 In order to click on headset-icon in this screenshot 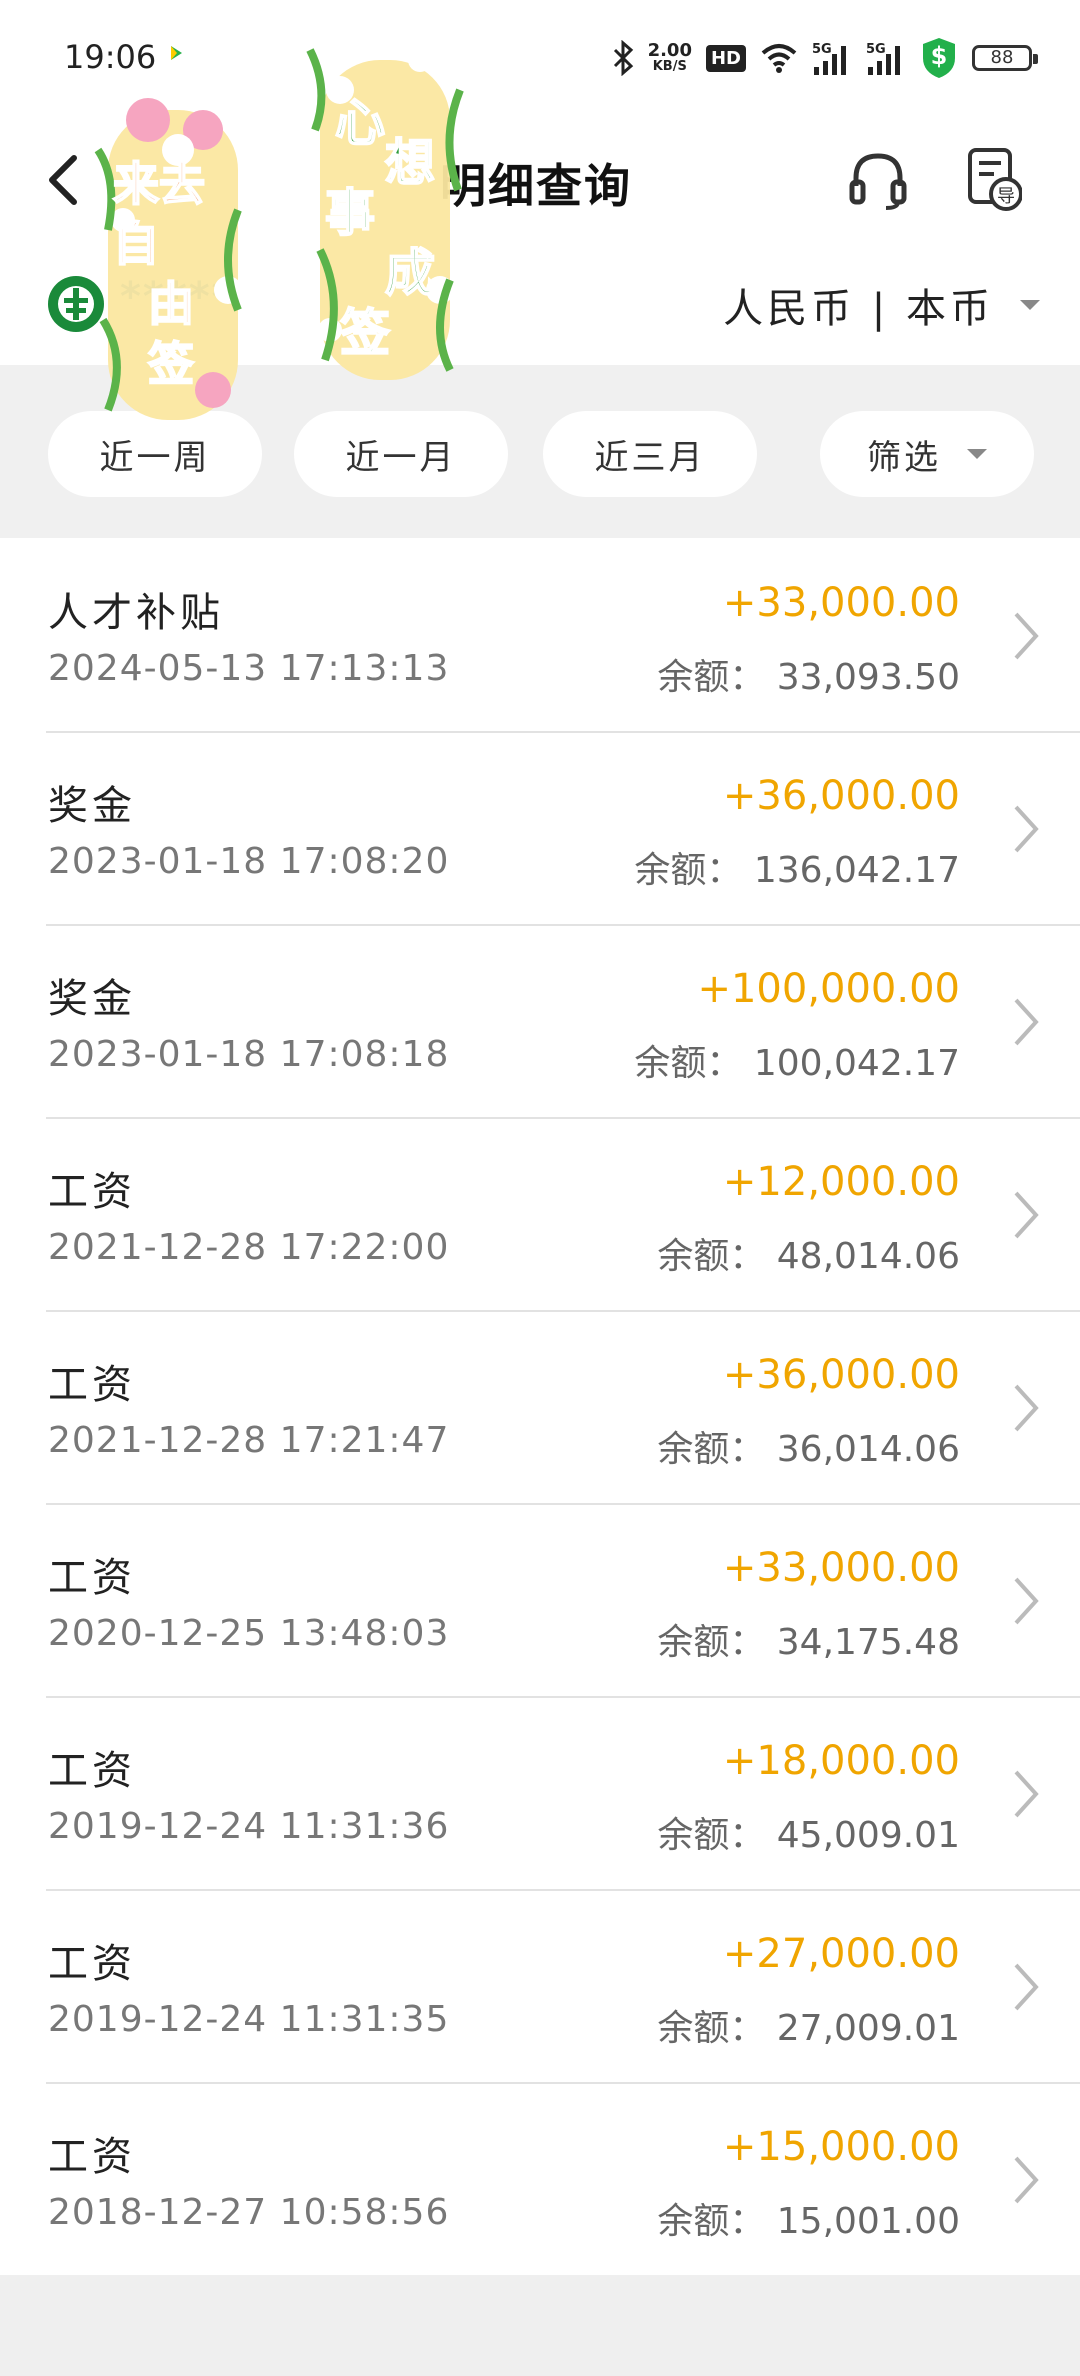, I will do `click(878, 180)`.